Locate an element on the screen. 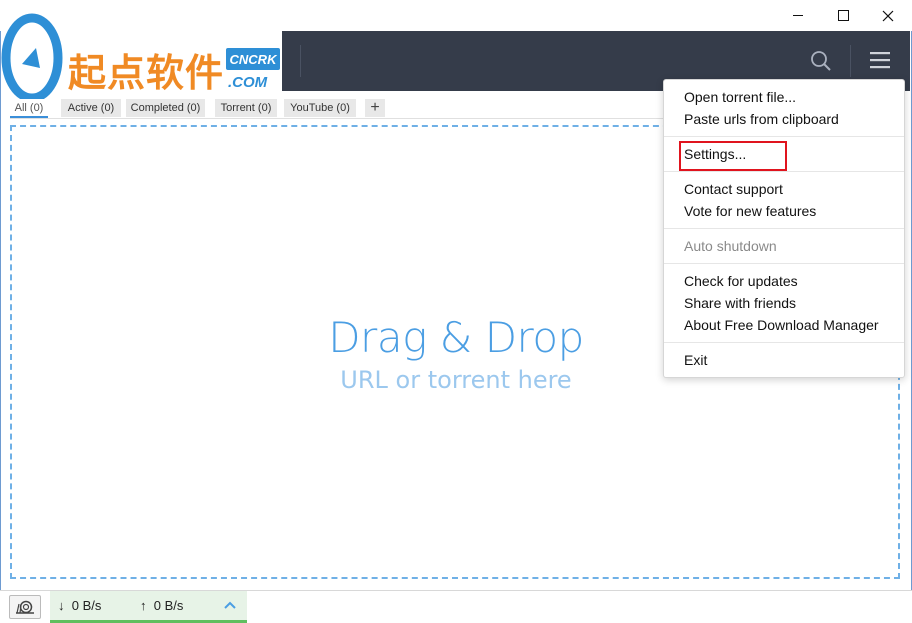 Image resolution: width=912 pixels, height=623 pixels. maximize-icon is located at coordinates (843, 15).